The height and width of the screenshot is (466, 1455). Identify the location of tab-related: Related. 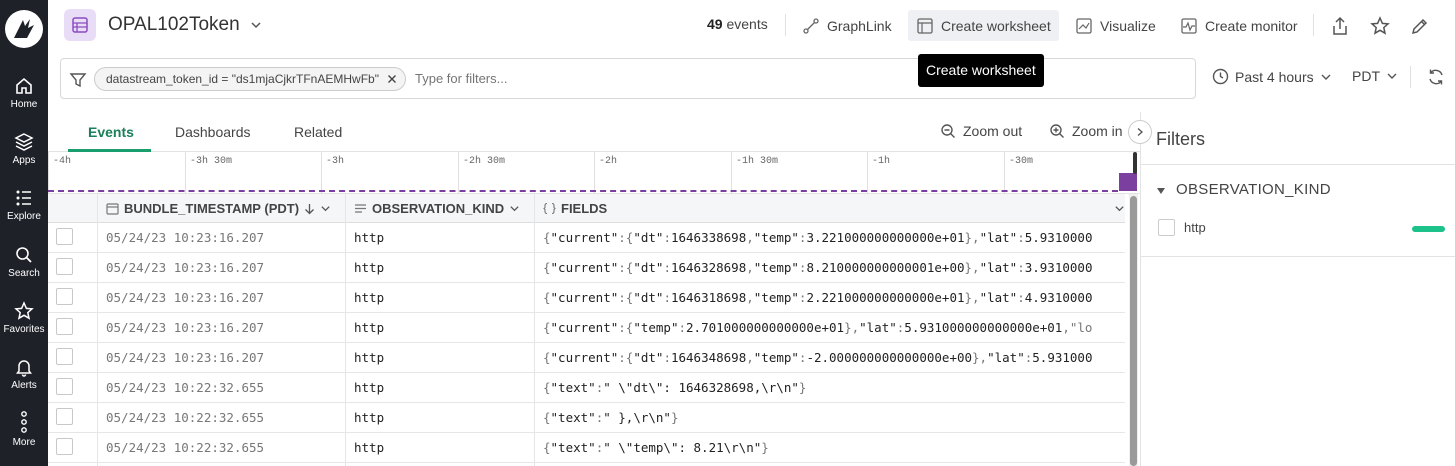
(318, 132).